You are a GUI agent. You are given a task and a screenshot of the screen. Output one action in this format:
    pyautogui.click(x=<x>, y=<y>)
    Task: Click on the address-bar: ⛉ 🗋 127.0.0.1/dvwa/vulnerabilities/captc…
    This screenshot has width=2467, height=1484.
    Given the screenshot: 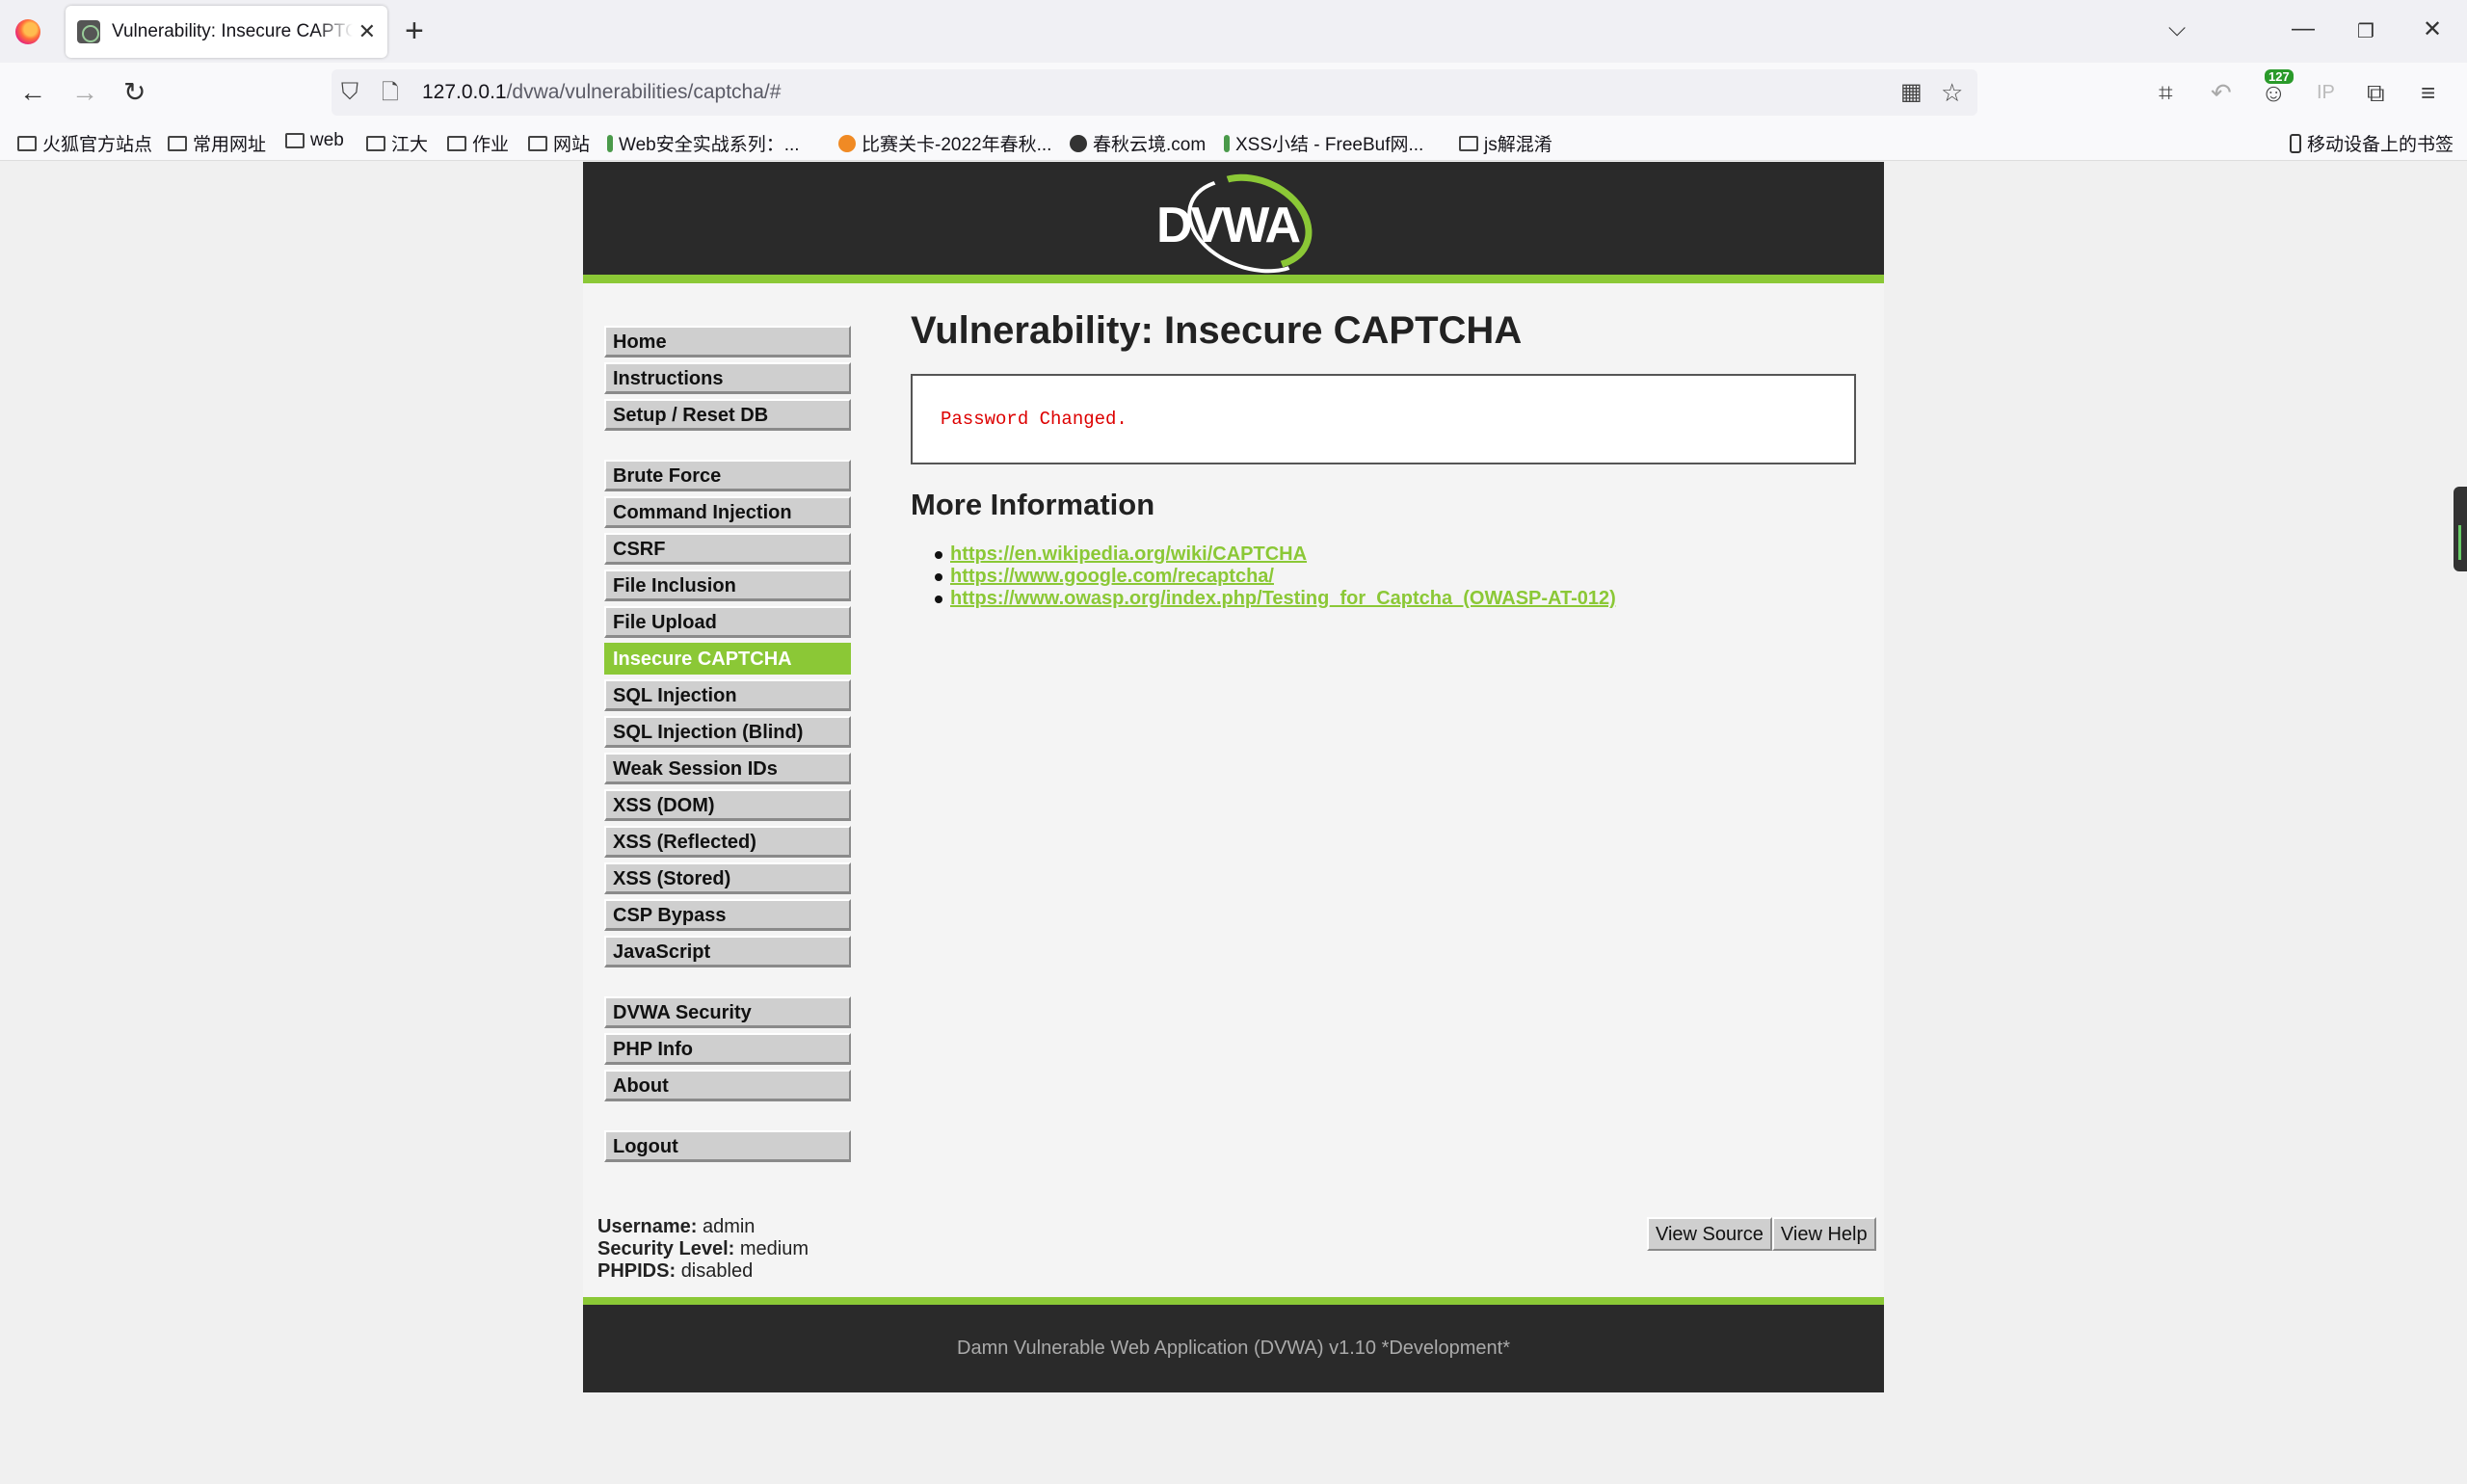 What is the action you would take?
    pyautogui.click(x=1154, y=92)
    